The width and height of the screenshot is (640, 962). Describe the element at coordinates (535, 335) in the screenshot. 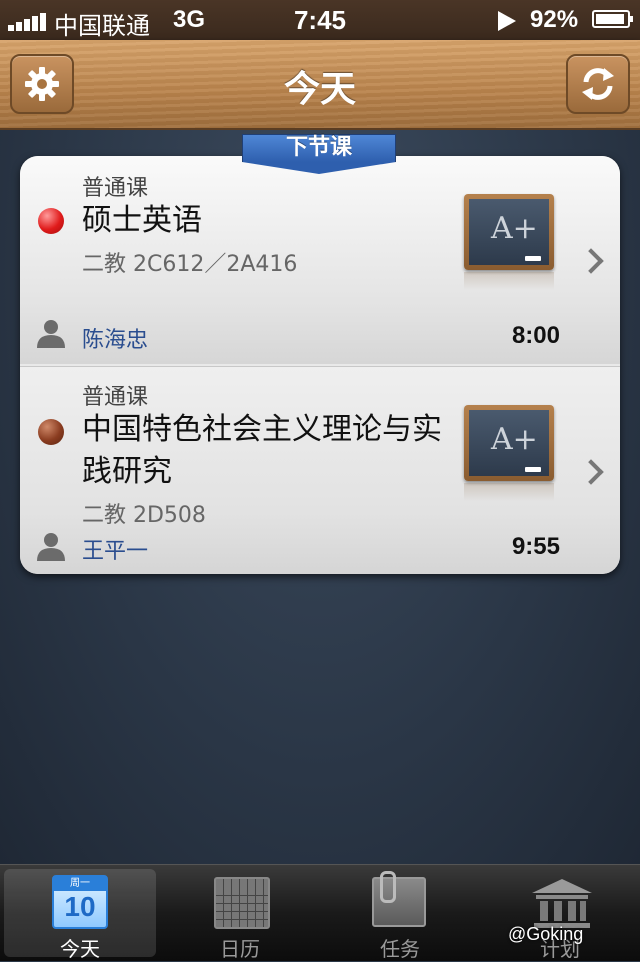

I see `class-time: 8:00` at that location.